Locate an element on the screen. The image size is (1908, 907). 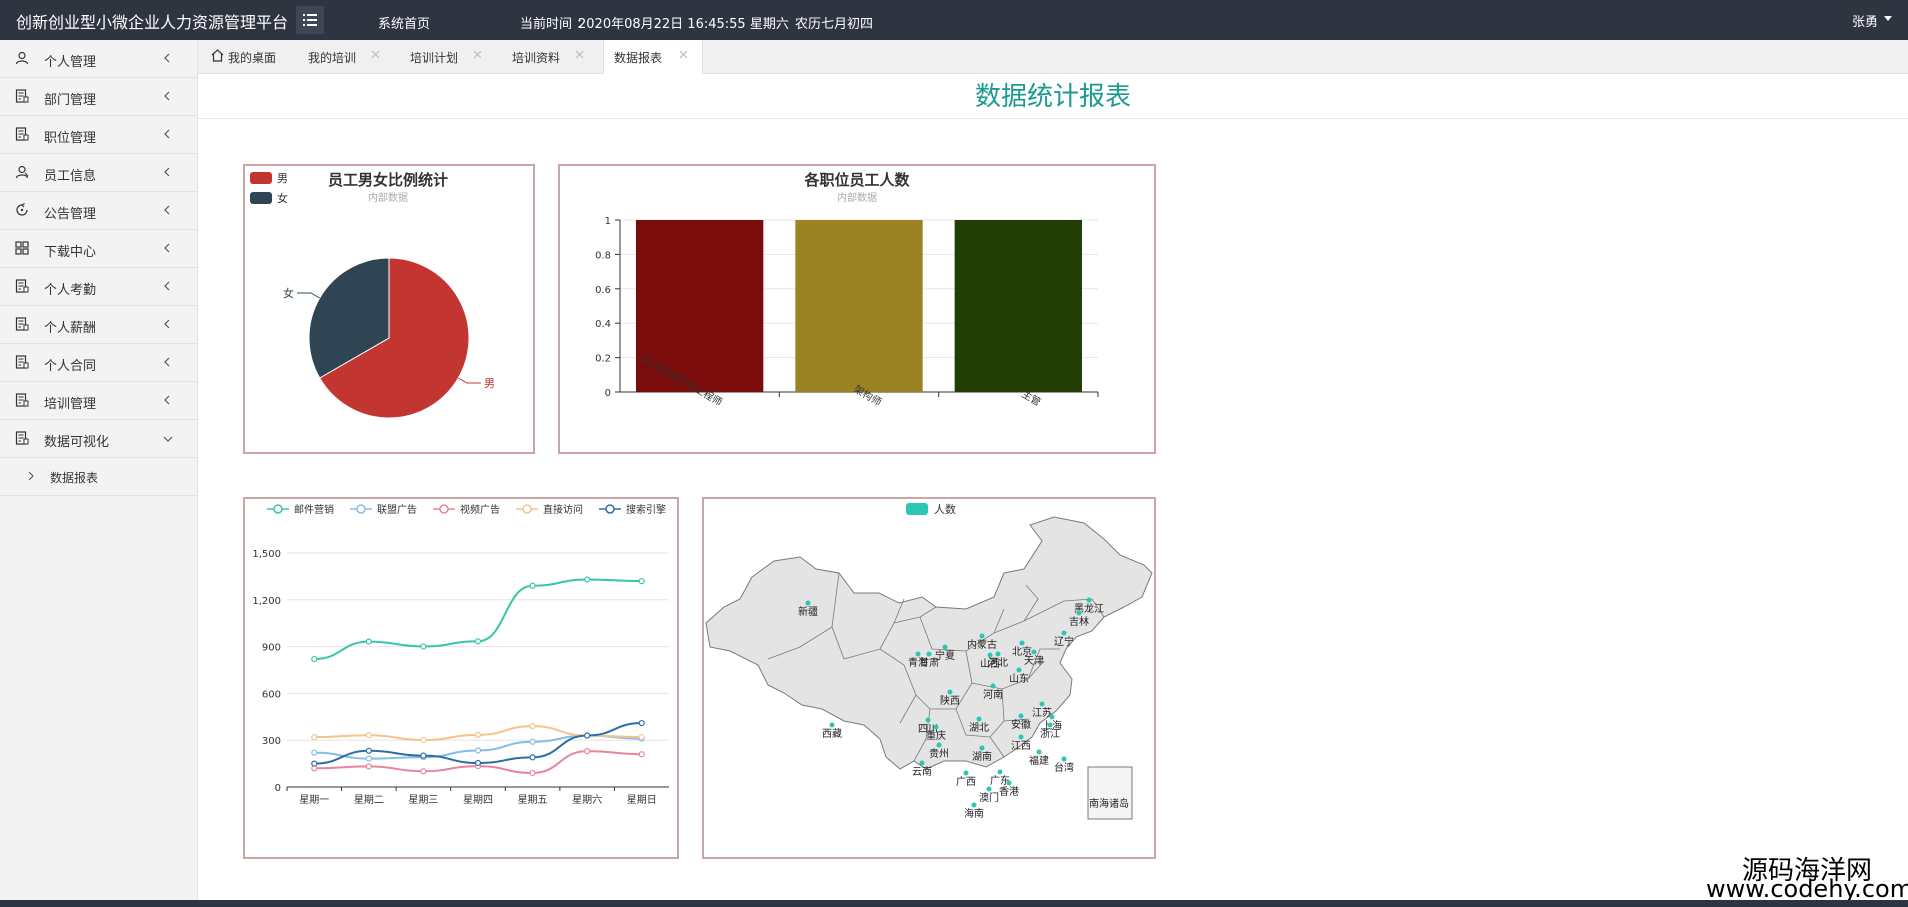
sidebar-item: 数据可视化 is located at coordinates (98, 439).